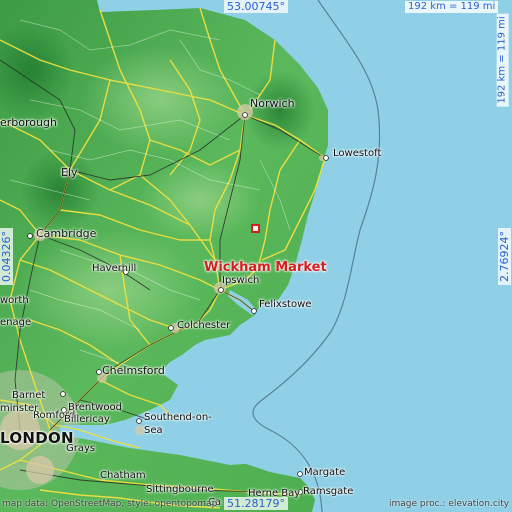 The width and height of the screenshot is (512, 512). Describe the element at coordinates (449, 504) in the screenshot. I see `image-credit: image proc.: elevation.city` at that location.